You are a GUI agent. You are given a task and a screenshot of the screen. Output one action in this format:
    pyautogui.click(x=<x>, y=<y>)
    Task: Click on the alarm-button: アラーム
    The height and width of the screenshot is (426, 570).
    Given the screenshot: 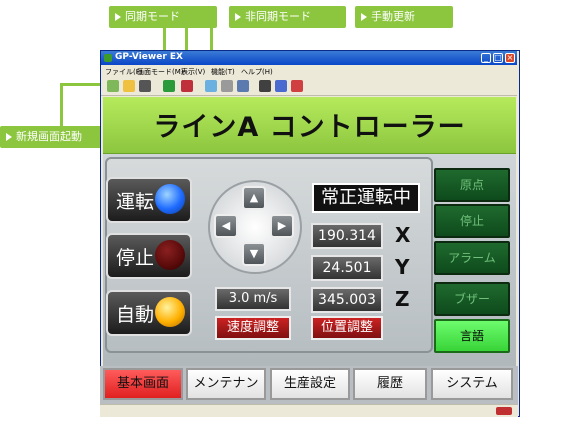 What is the action you would take?
    pyautogui.click(x=472, y=258)
    